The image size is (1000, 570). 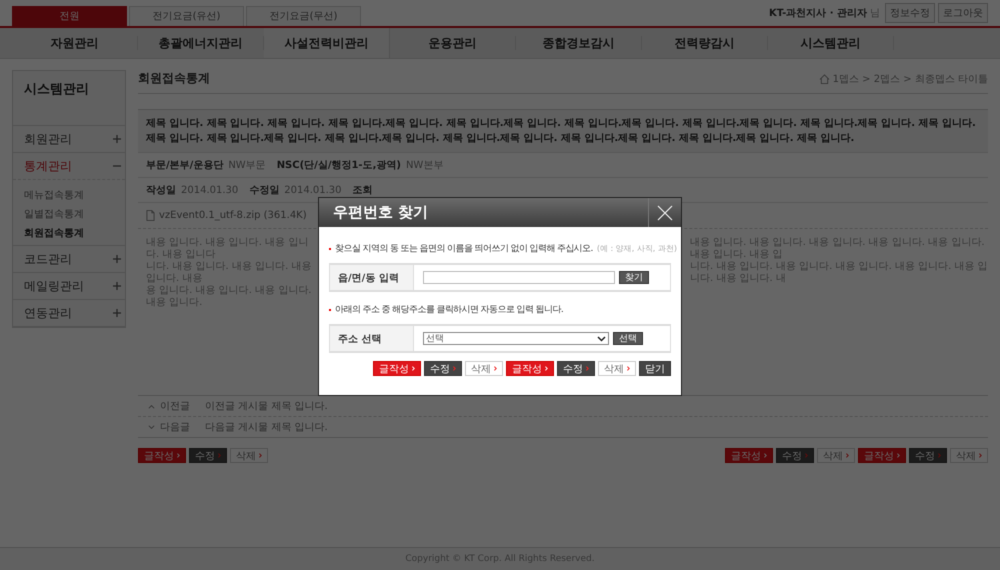 What do you see at coordinates (69, 139) in the screenshot?
I see `sidebar-menu-item: 회원관리` at bounding box center [69, 139].